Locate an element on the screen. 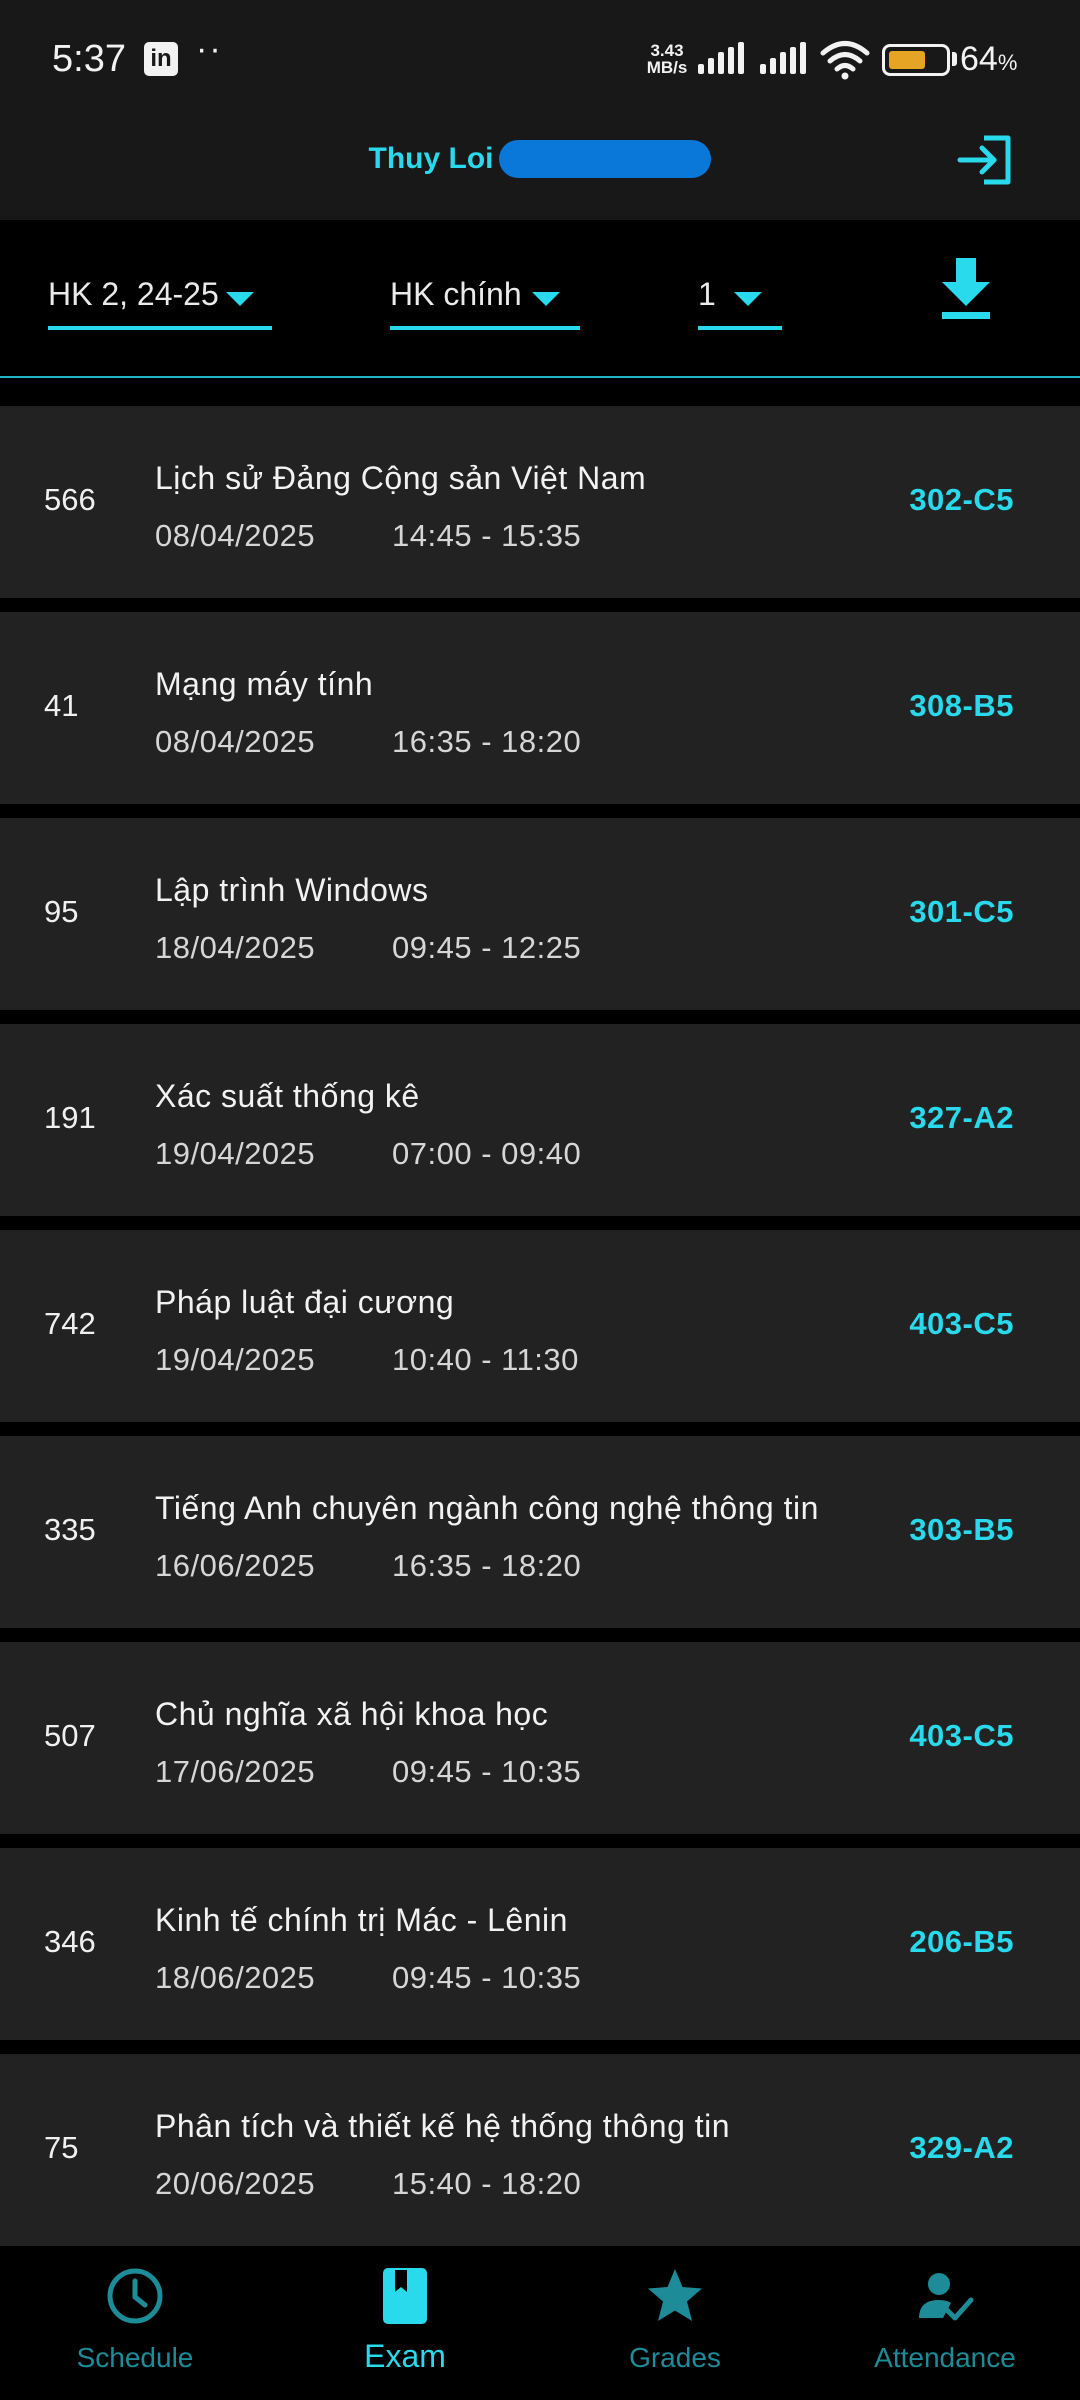  exam-type-value: HK chính is located at coordinates (456, 294).